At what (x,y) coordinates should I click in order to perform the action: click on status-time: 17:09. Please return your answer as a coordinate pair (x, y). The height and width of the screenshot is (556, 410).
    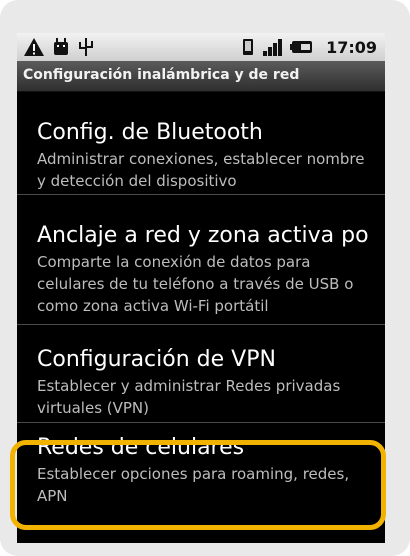
    Looking at the image, I should click on (351, 47).